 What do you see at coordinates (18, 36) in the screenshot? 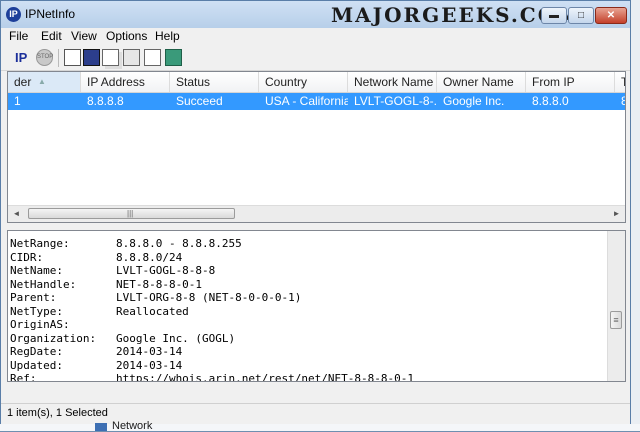
I see `menu-file: File` at bounding box center [18, 36].